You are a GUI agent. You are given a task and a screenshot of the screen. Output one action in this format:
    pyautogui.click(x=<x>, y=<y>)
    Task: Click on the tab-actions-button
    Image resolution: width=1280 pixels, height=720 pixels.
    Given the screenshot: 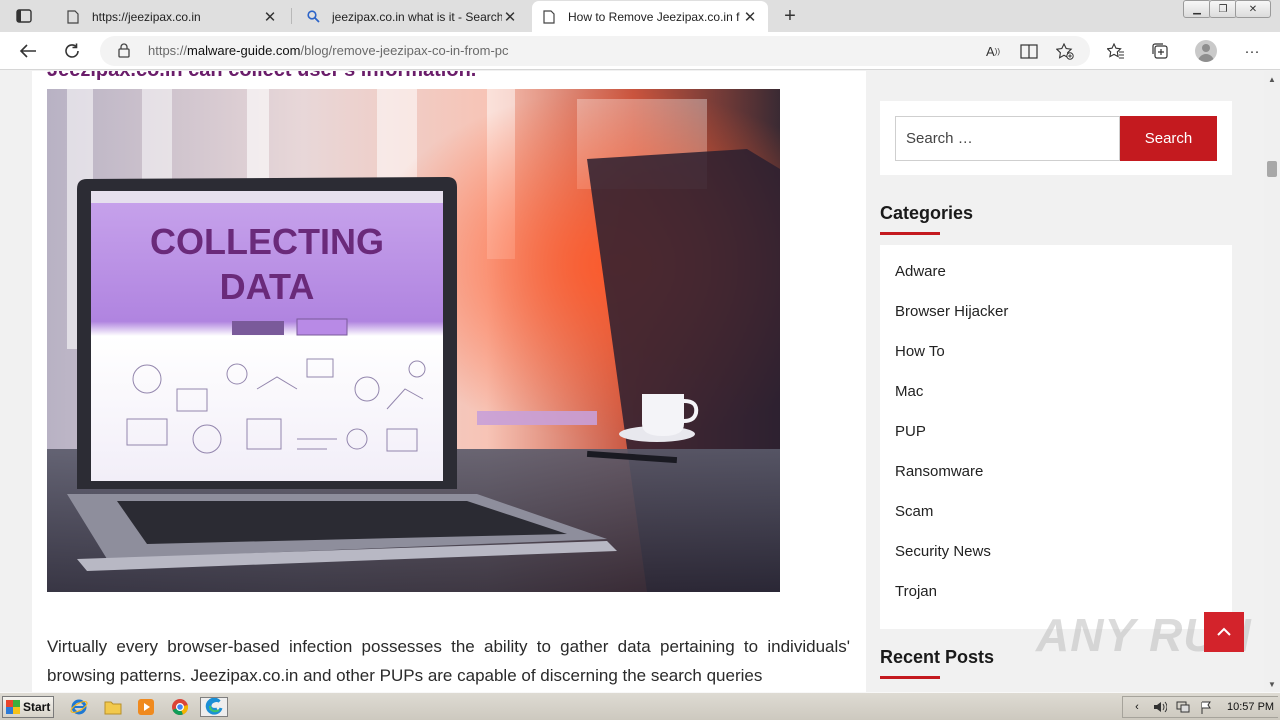 What is the action you would take?
    pyautogui.click(x=24, y=16)
    